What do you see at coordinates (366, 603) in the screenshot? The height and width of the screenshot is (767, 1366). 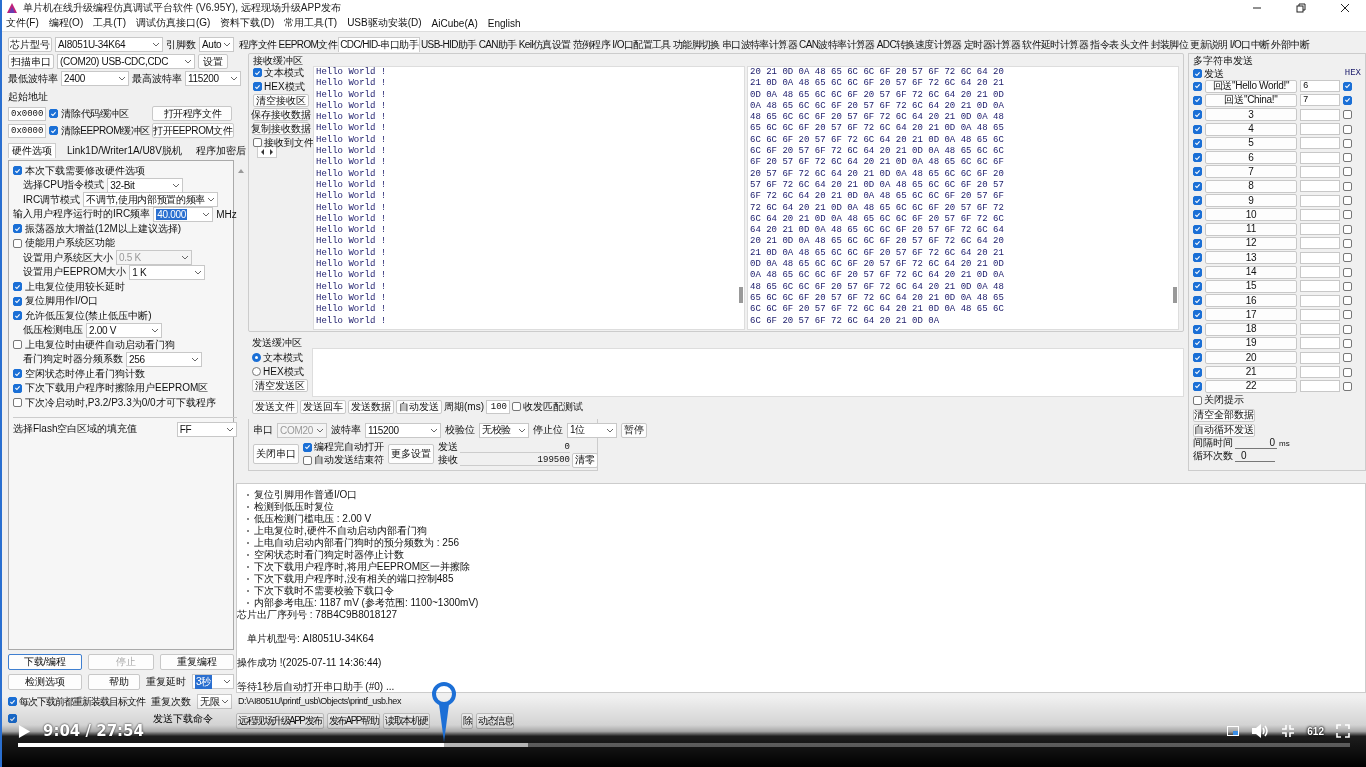 I see `log-line: 内部参考电压: 1187 mV (参考范围: 1100~1300mV)` at bounding box center [366, 603].